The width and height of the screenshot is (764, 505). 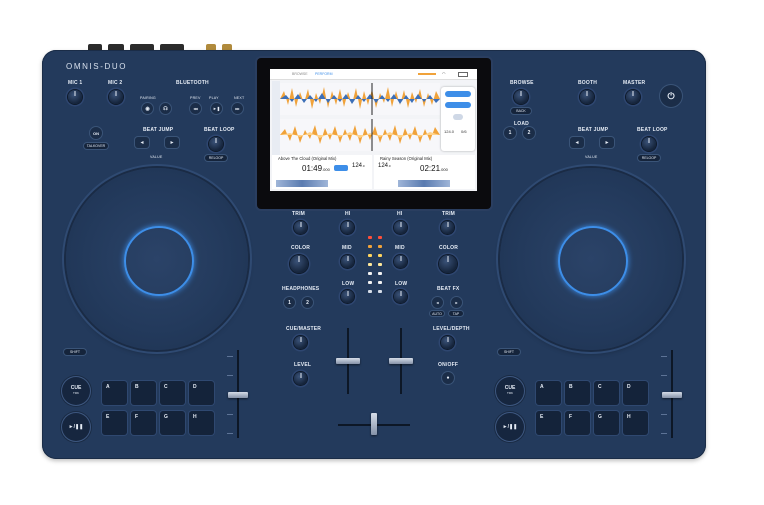 I want to click on mic1-knob, so click(x=75, y=97).